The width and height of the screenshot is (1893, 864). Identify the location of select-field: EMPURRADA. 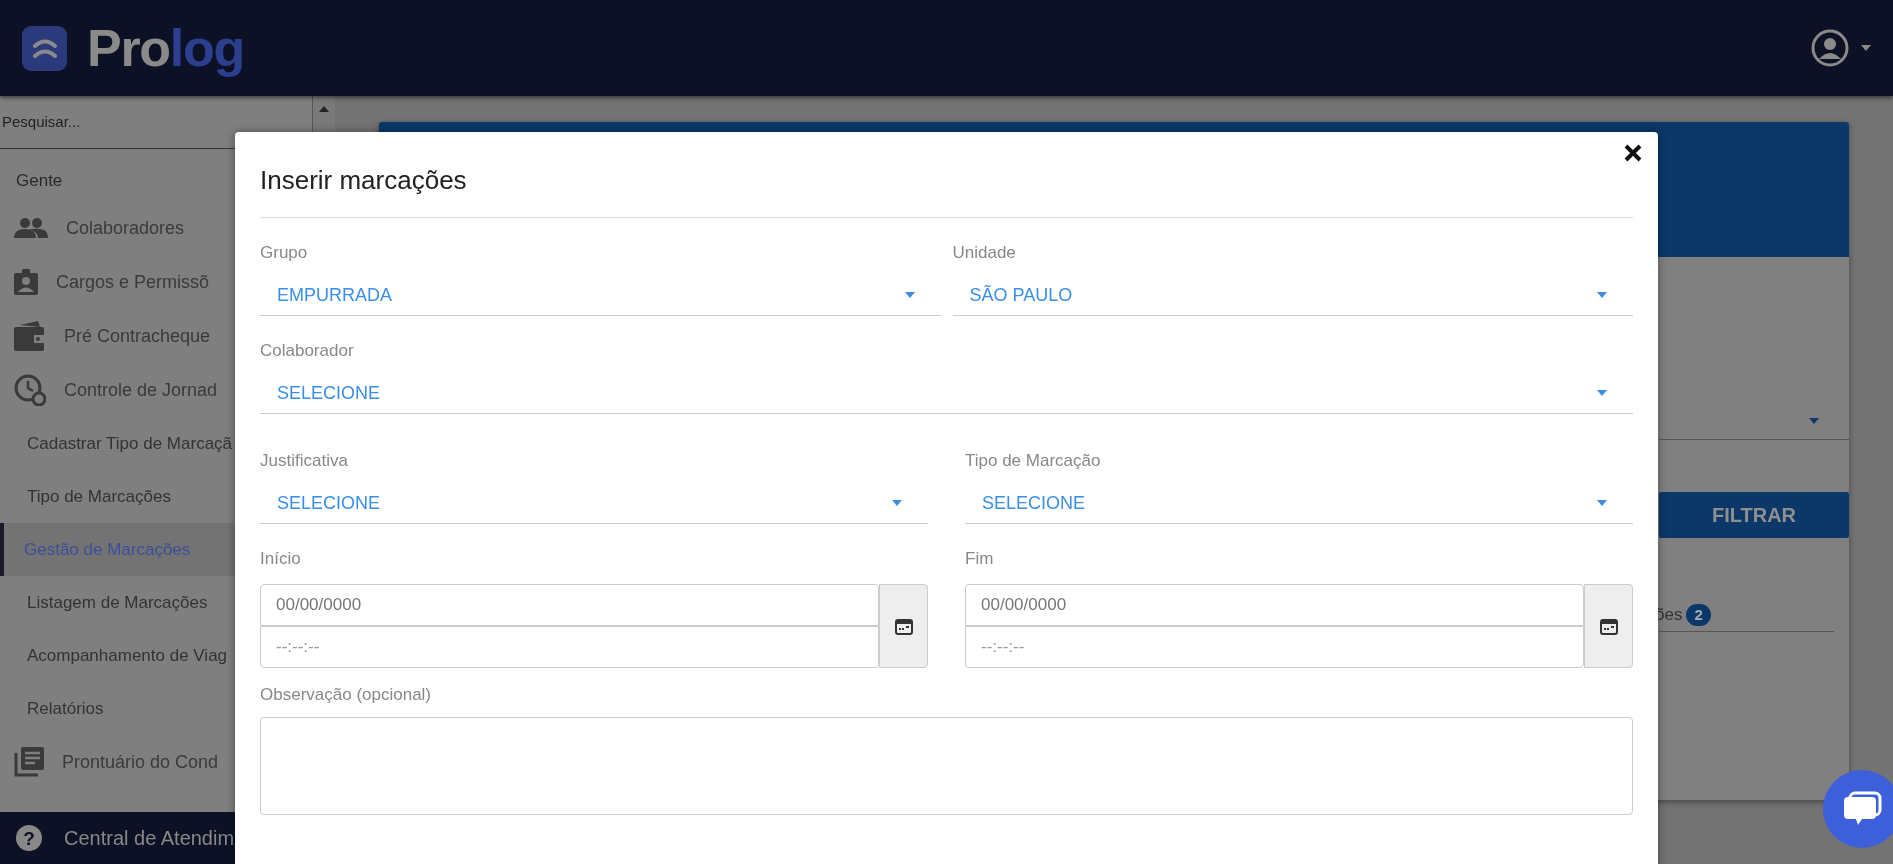
(600, 295).